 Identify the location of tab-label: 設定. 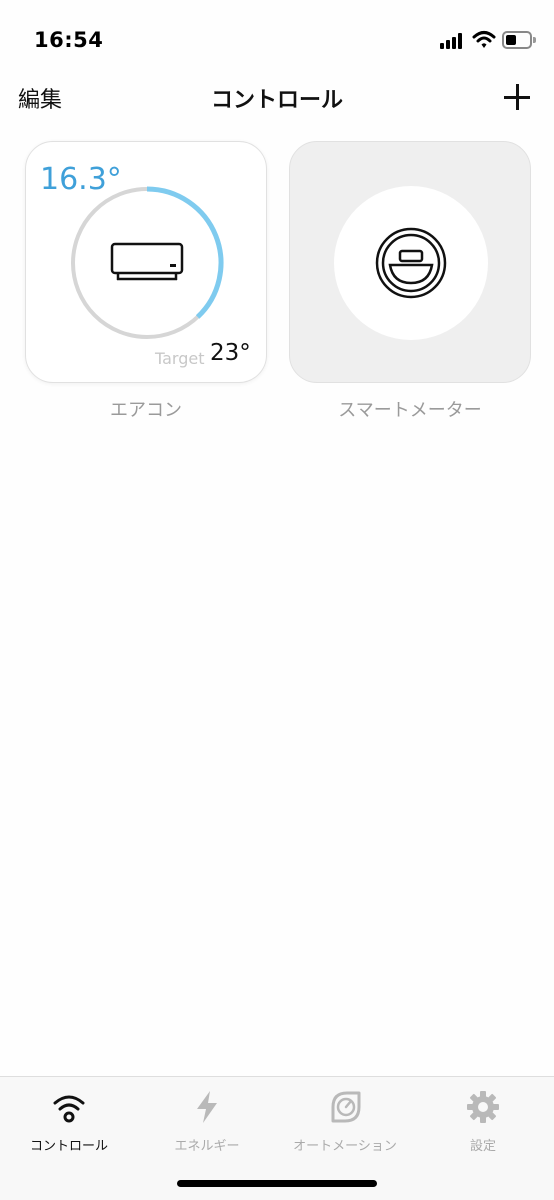
(482, 1146).